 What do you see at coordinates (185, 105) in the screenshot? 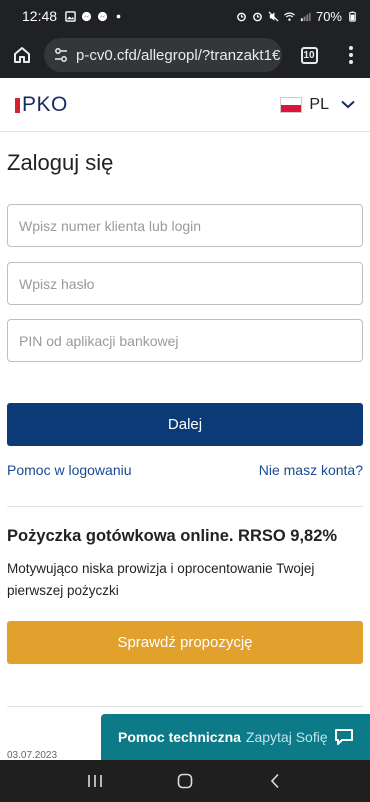
I see `site-header: PKO PL` at bounding box center [185, 105].